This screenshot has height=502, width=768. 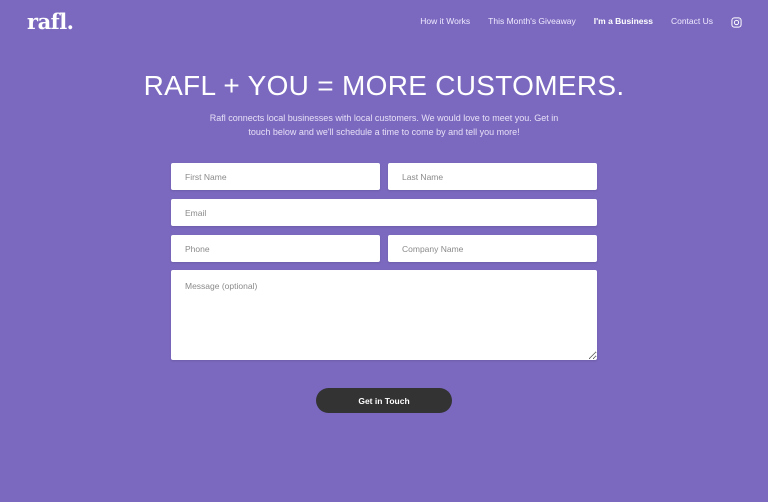 What do you see at coordinates (384, 212) in the screenshot?
I see `email-field` at bounding box center [384, 212].